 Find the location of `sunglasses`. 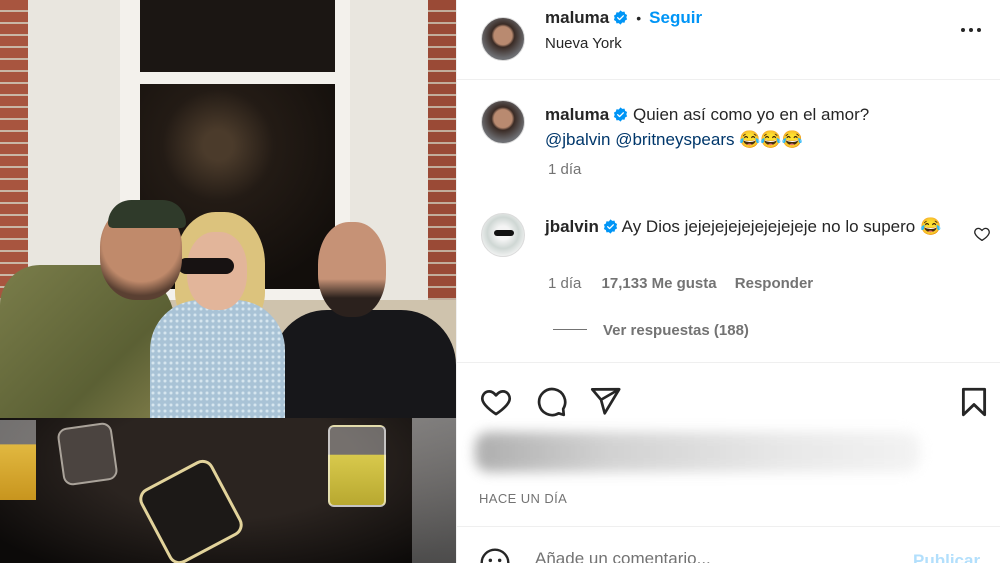

sunglasses is located at coordinates (206, 266).